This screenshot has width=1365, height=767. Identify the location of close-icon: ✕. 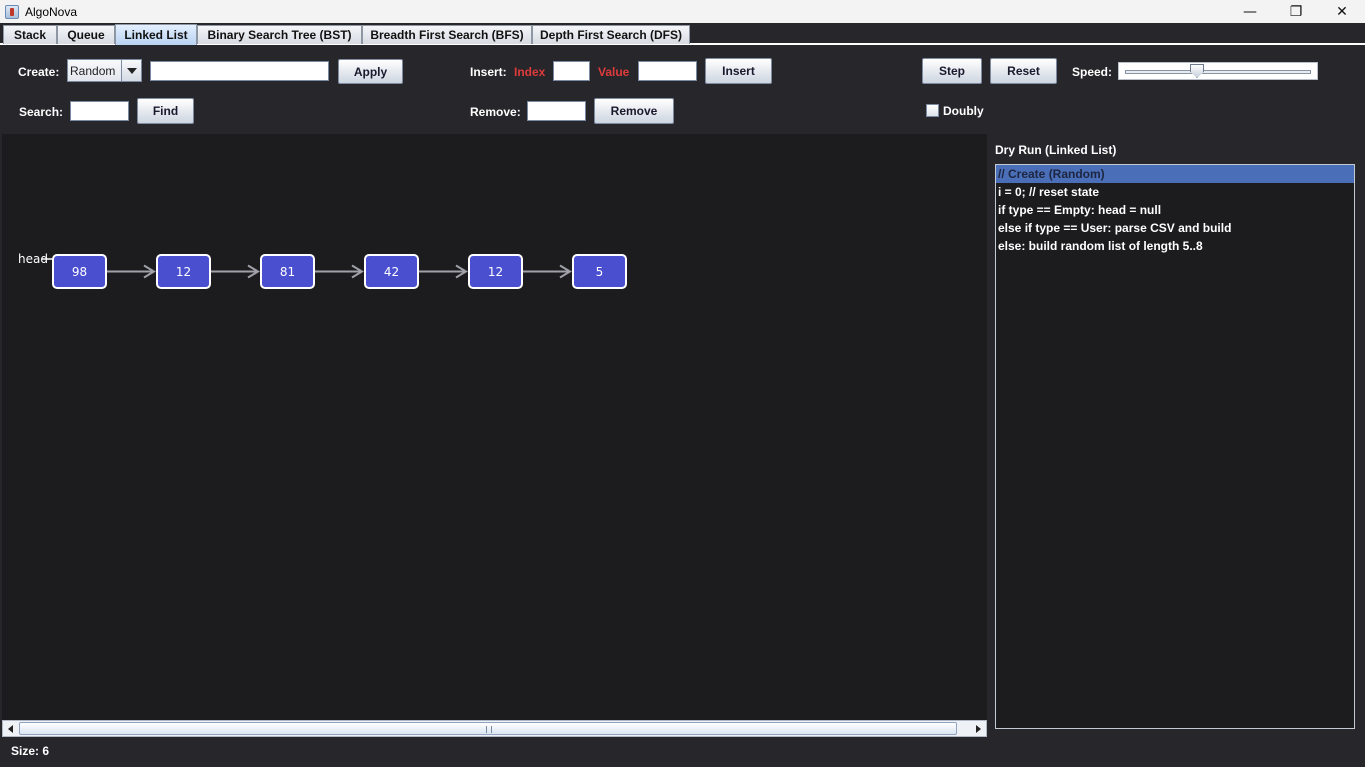
(1342, 11).